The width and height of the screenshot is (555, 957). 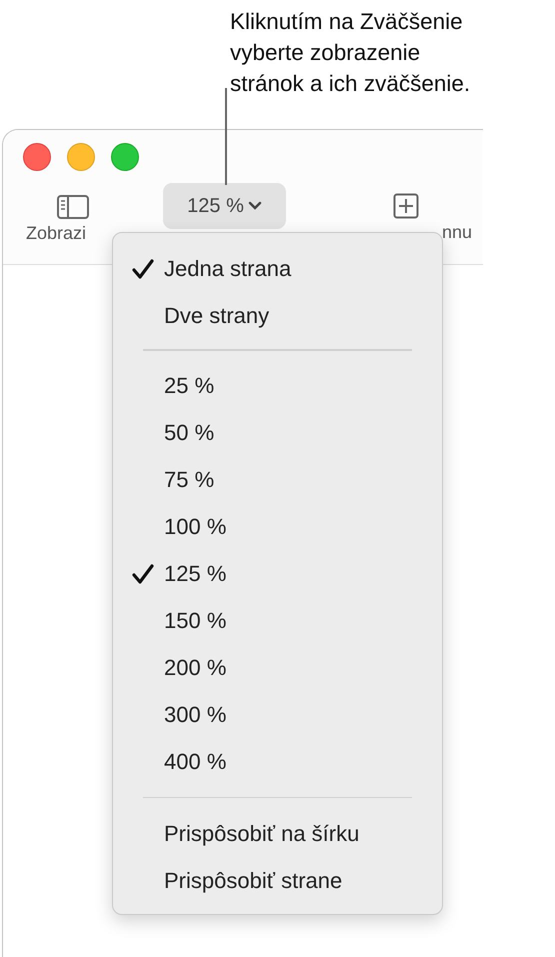 What do you see at coordinates (277, 574) in the screenshot?
I see `menu-item: 125 %` at bounding box center [277, 574].